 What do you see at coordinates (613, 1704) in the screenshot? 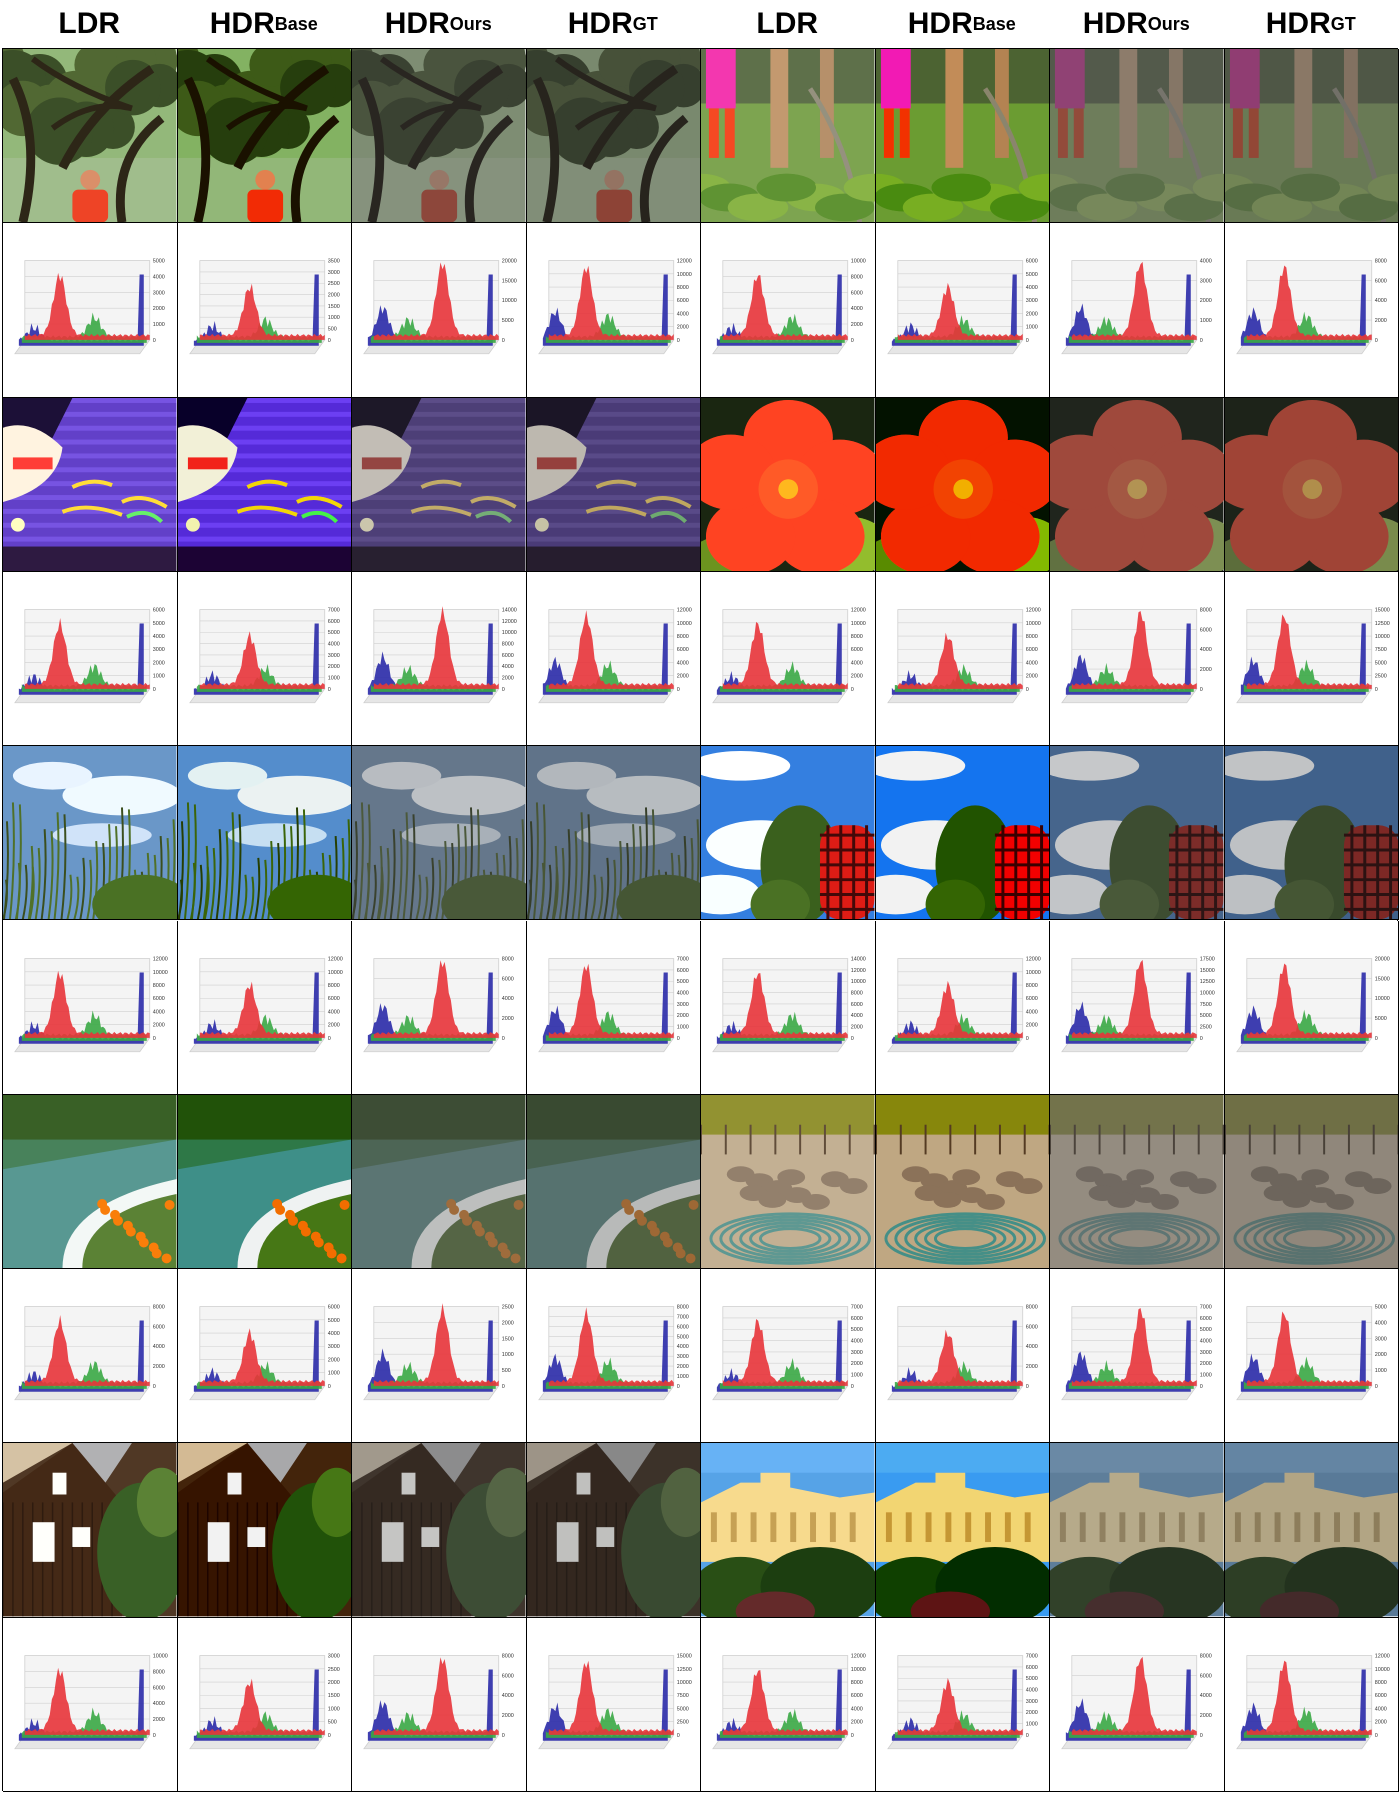
I see `histogram-brown-house-hdr-gt: 15000 12500 10000 7500 5000 2500 0` at bounding box center [613, 1704].